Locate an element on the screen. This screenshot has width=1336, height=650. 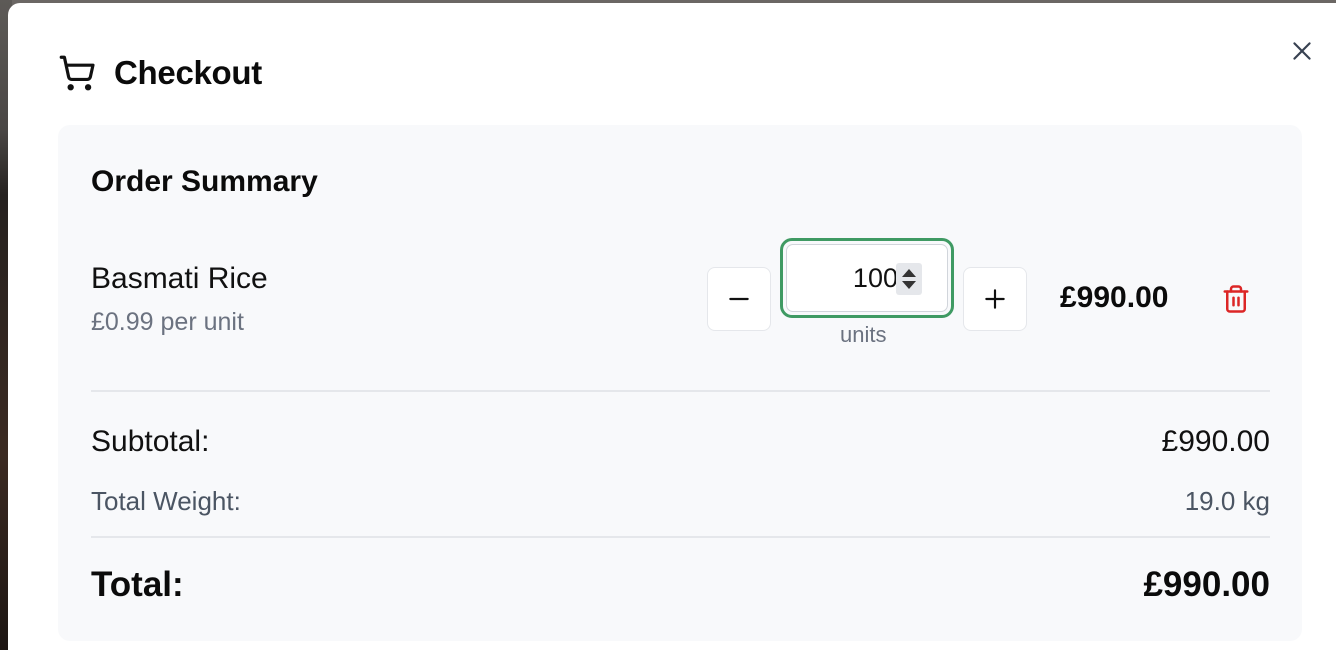
total-value: £990.00 is located at coordinates (1206, 584).